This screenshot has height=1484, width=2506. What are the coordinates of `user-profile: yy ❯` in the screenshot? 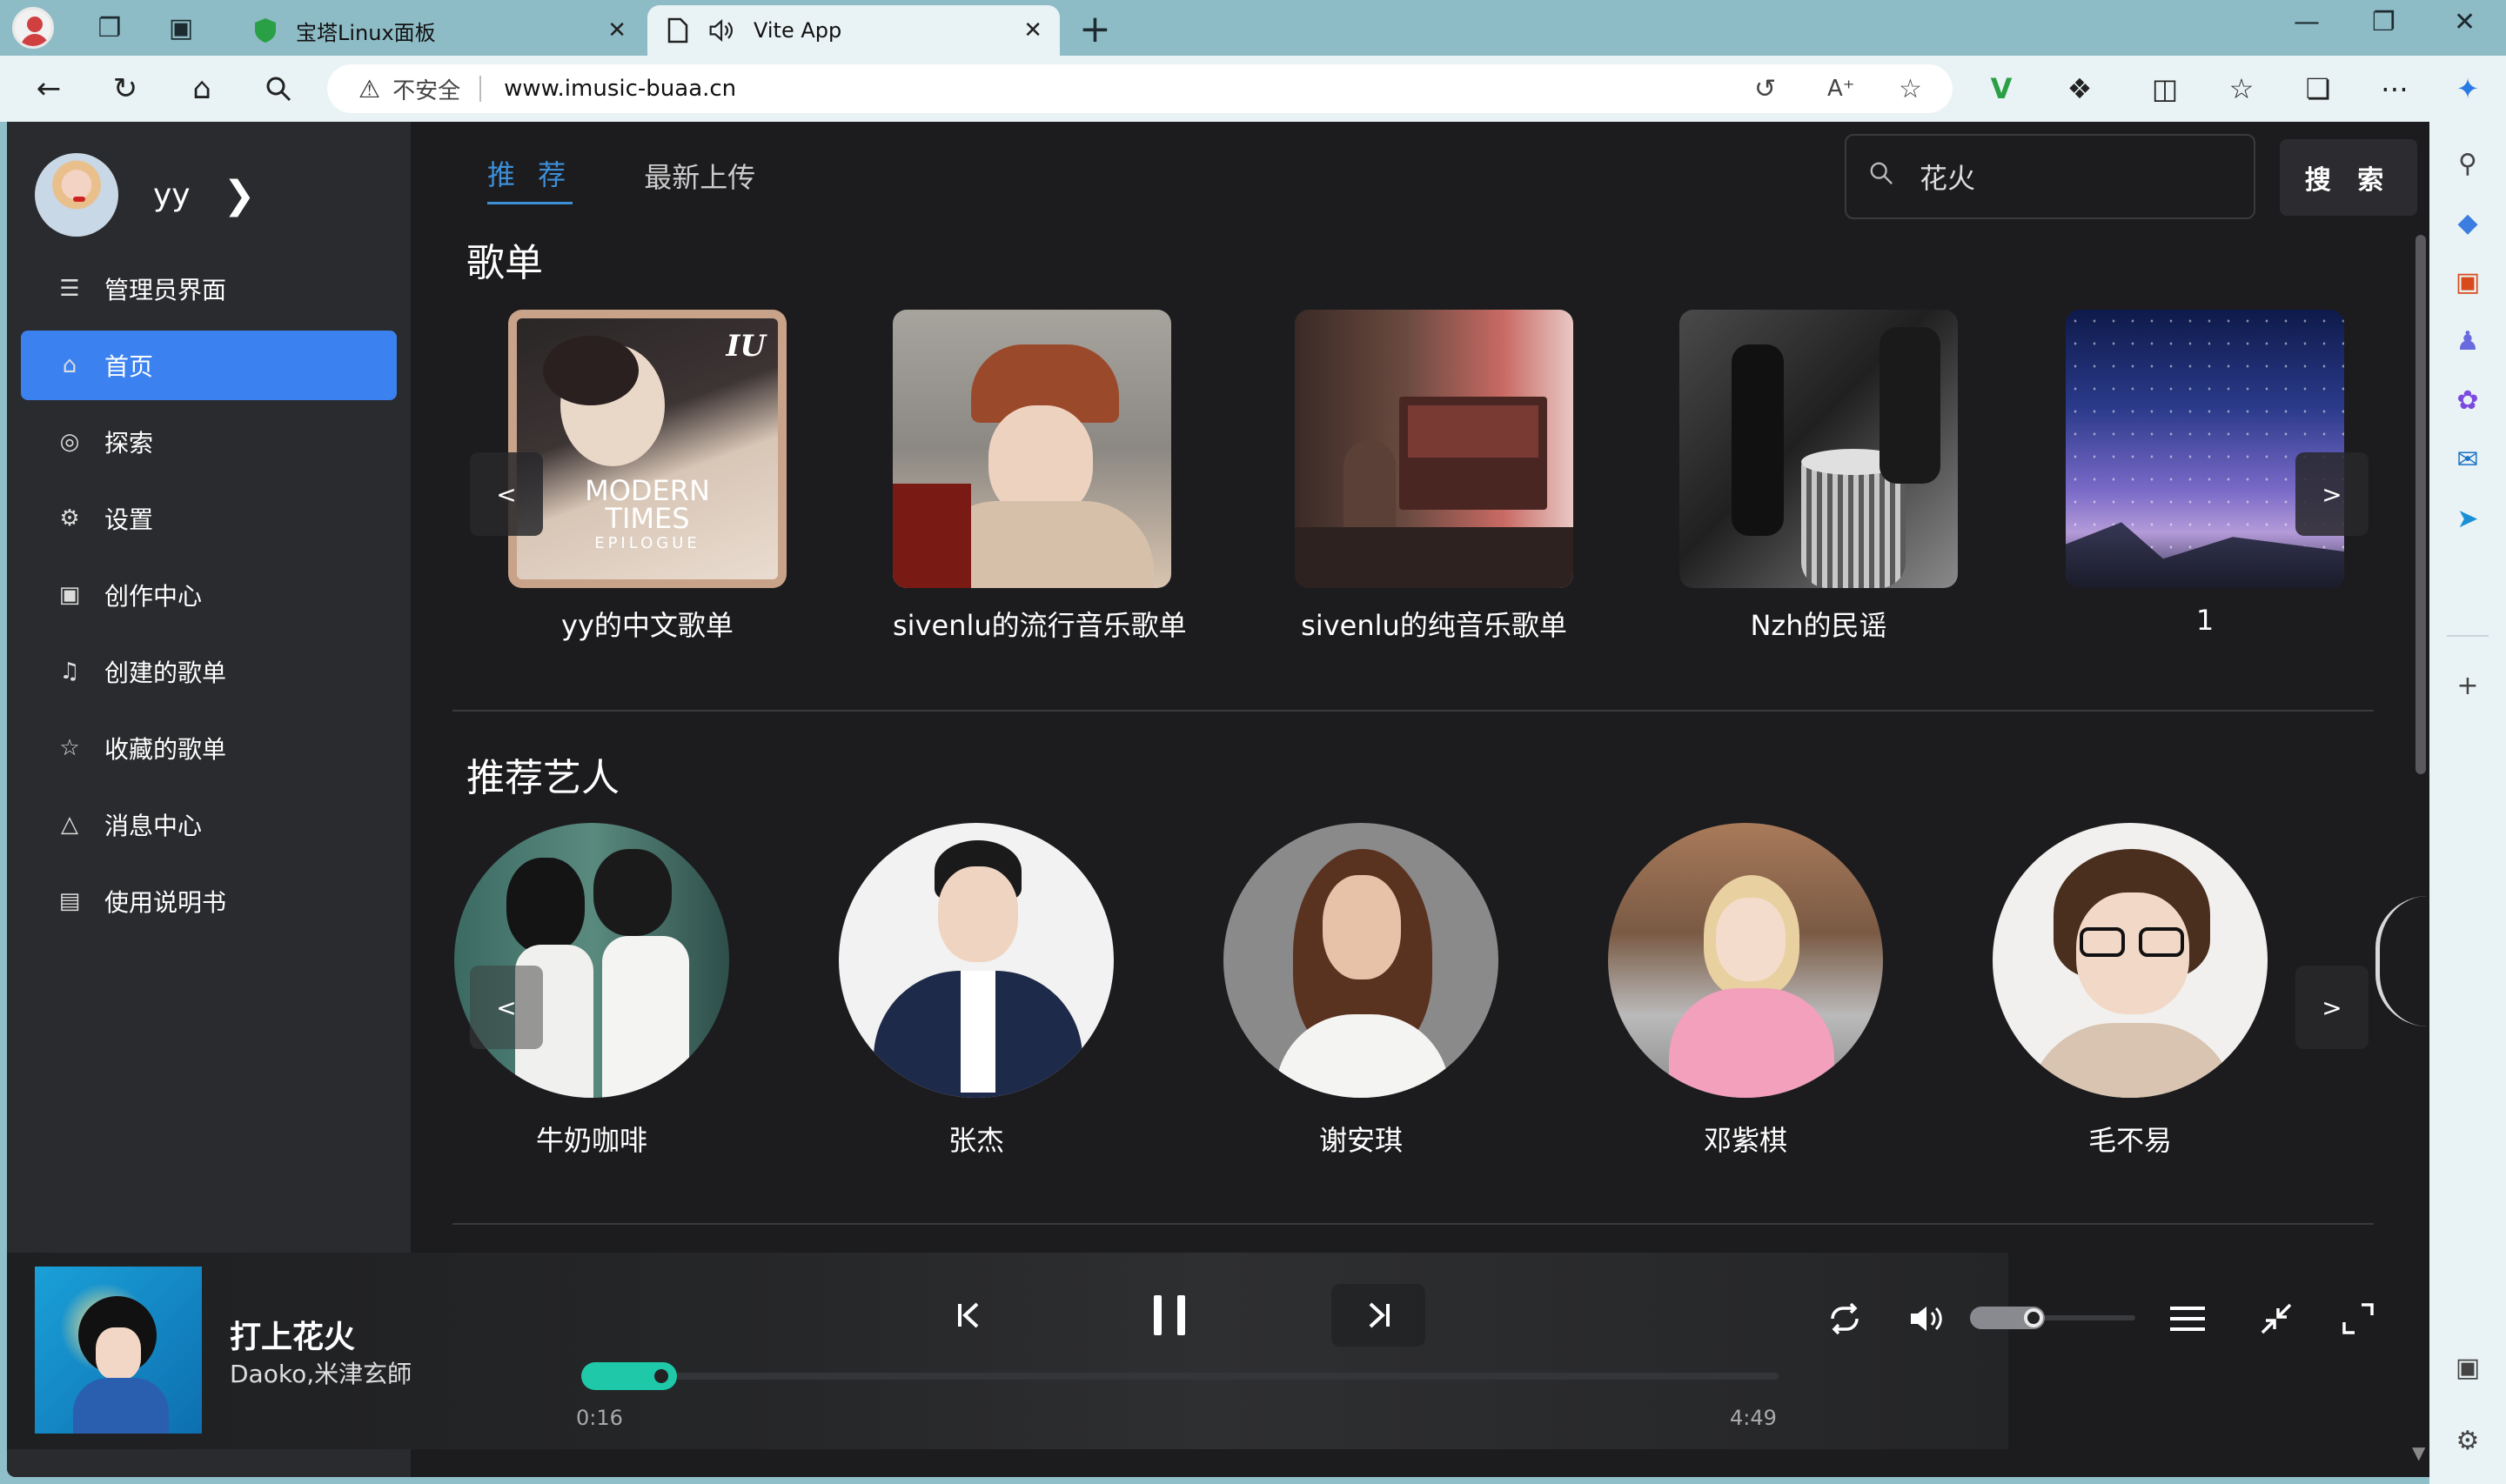 It's located at (145, 195).